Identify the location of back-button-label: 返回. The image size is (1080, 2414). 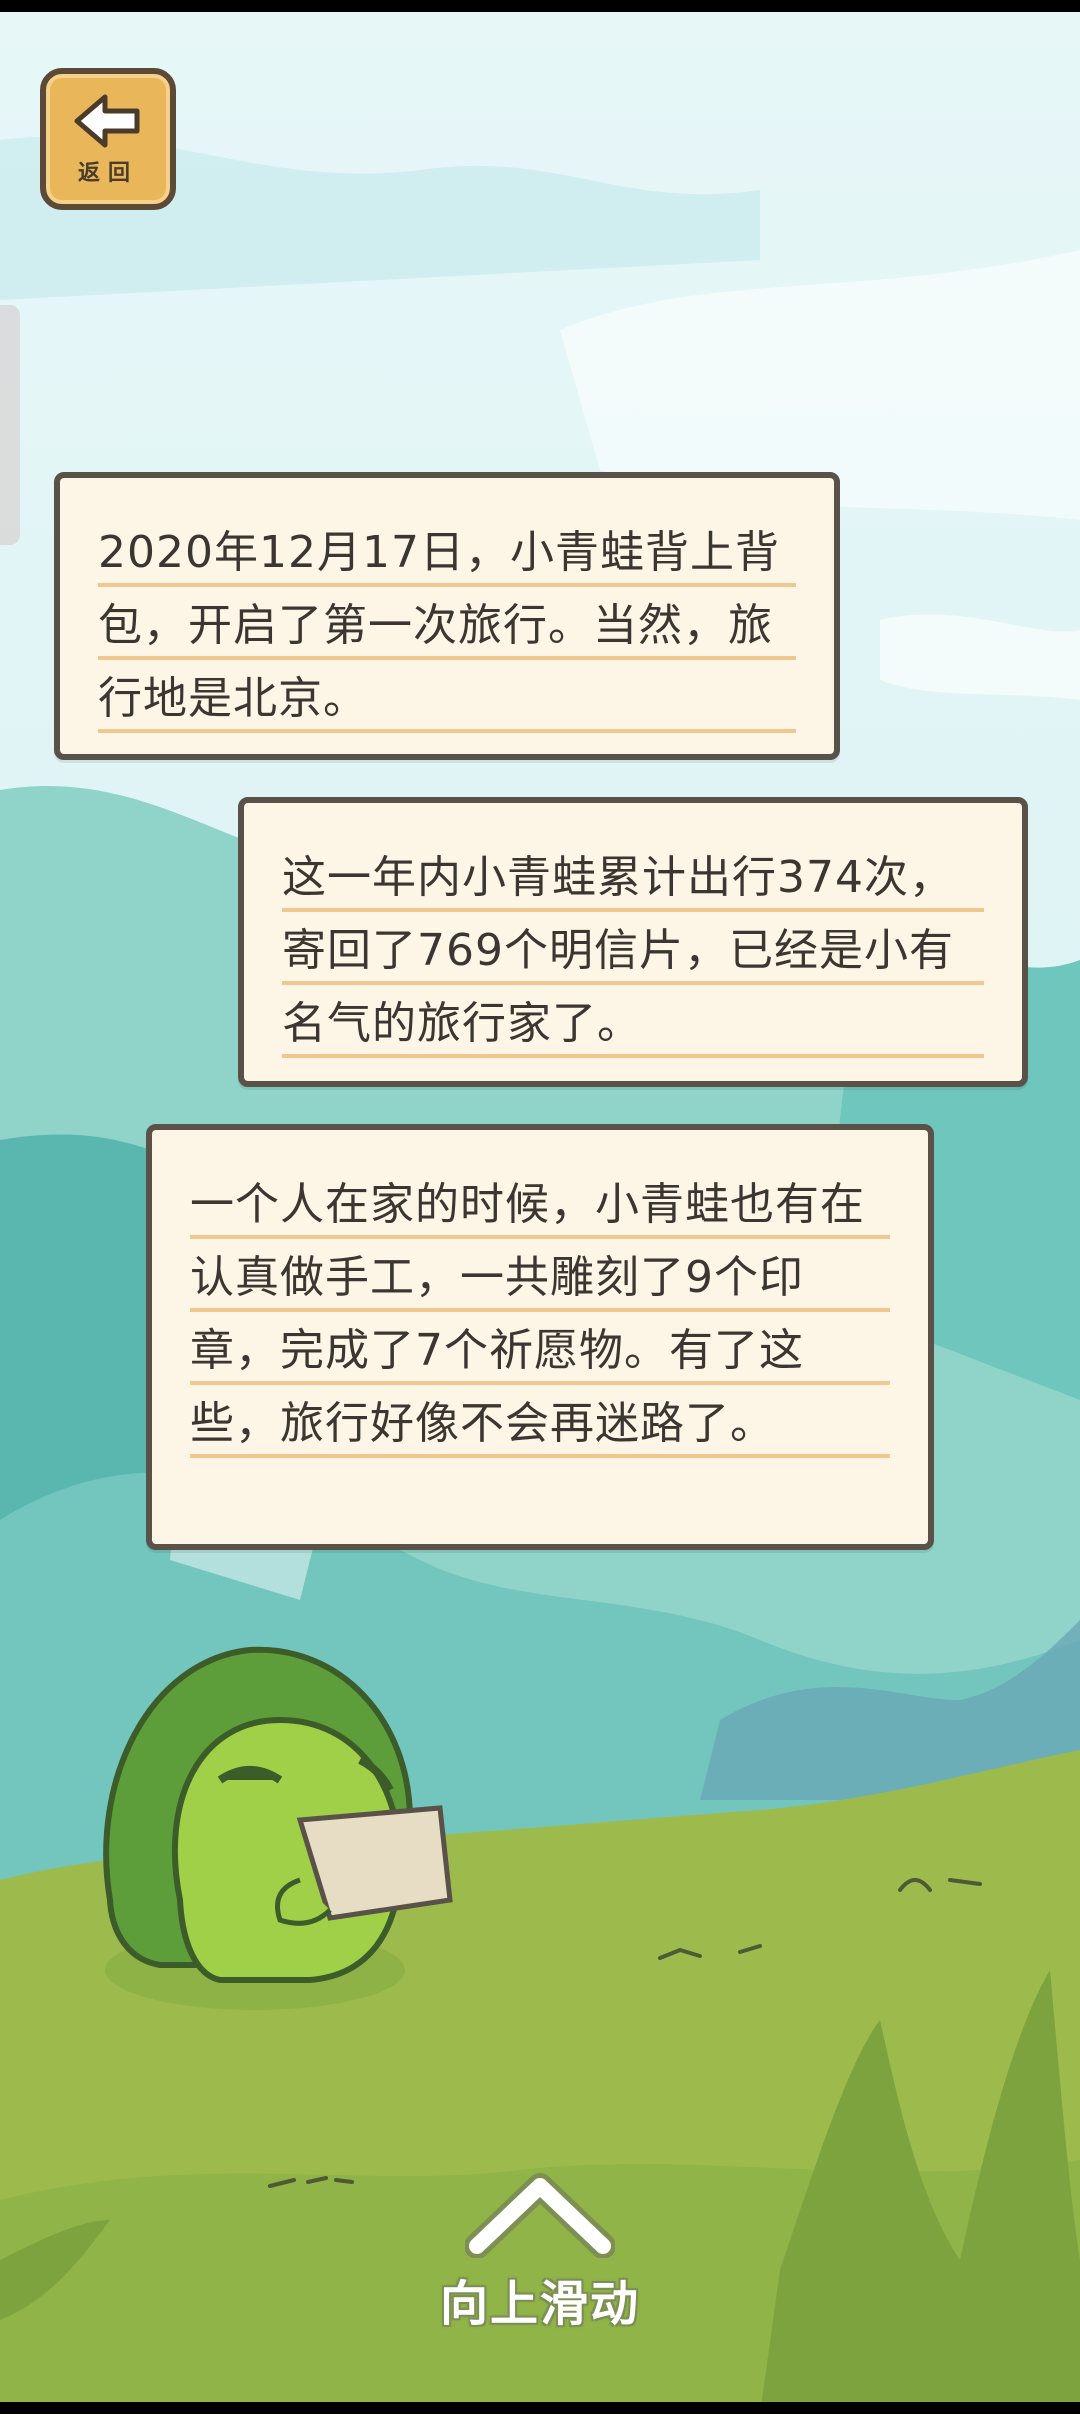
(107, 173).